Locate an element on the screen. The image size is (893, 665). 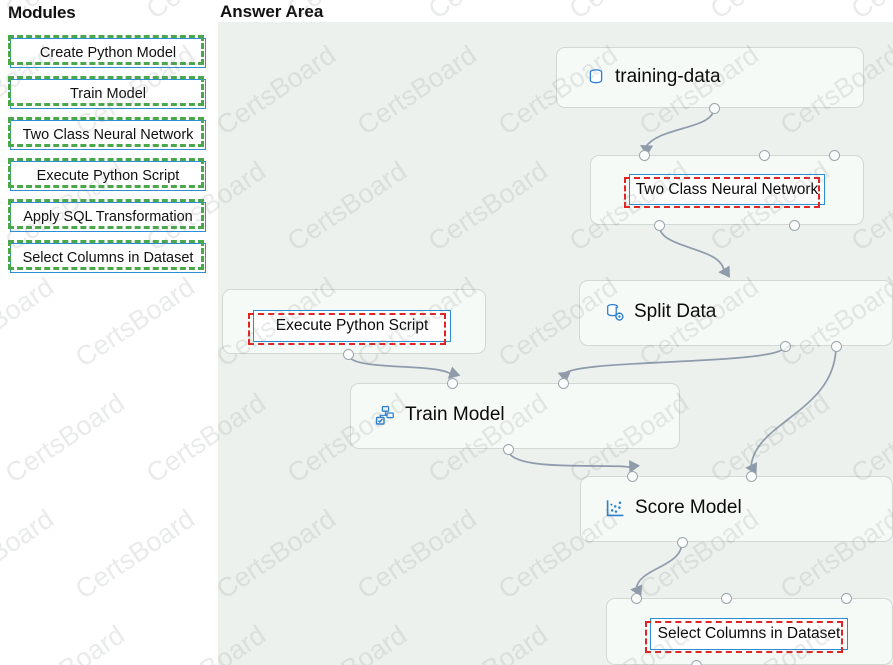
dropped-chip-two-class-neural-network: Two Class Neural Network is located at coordinates (724, 191).